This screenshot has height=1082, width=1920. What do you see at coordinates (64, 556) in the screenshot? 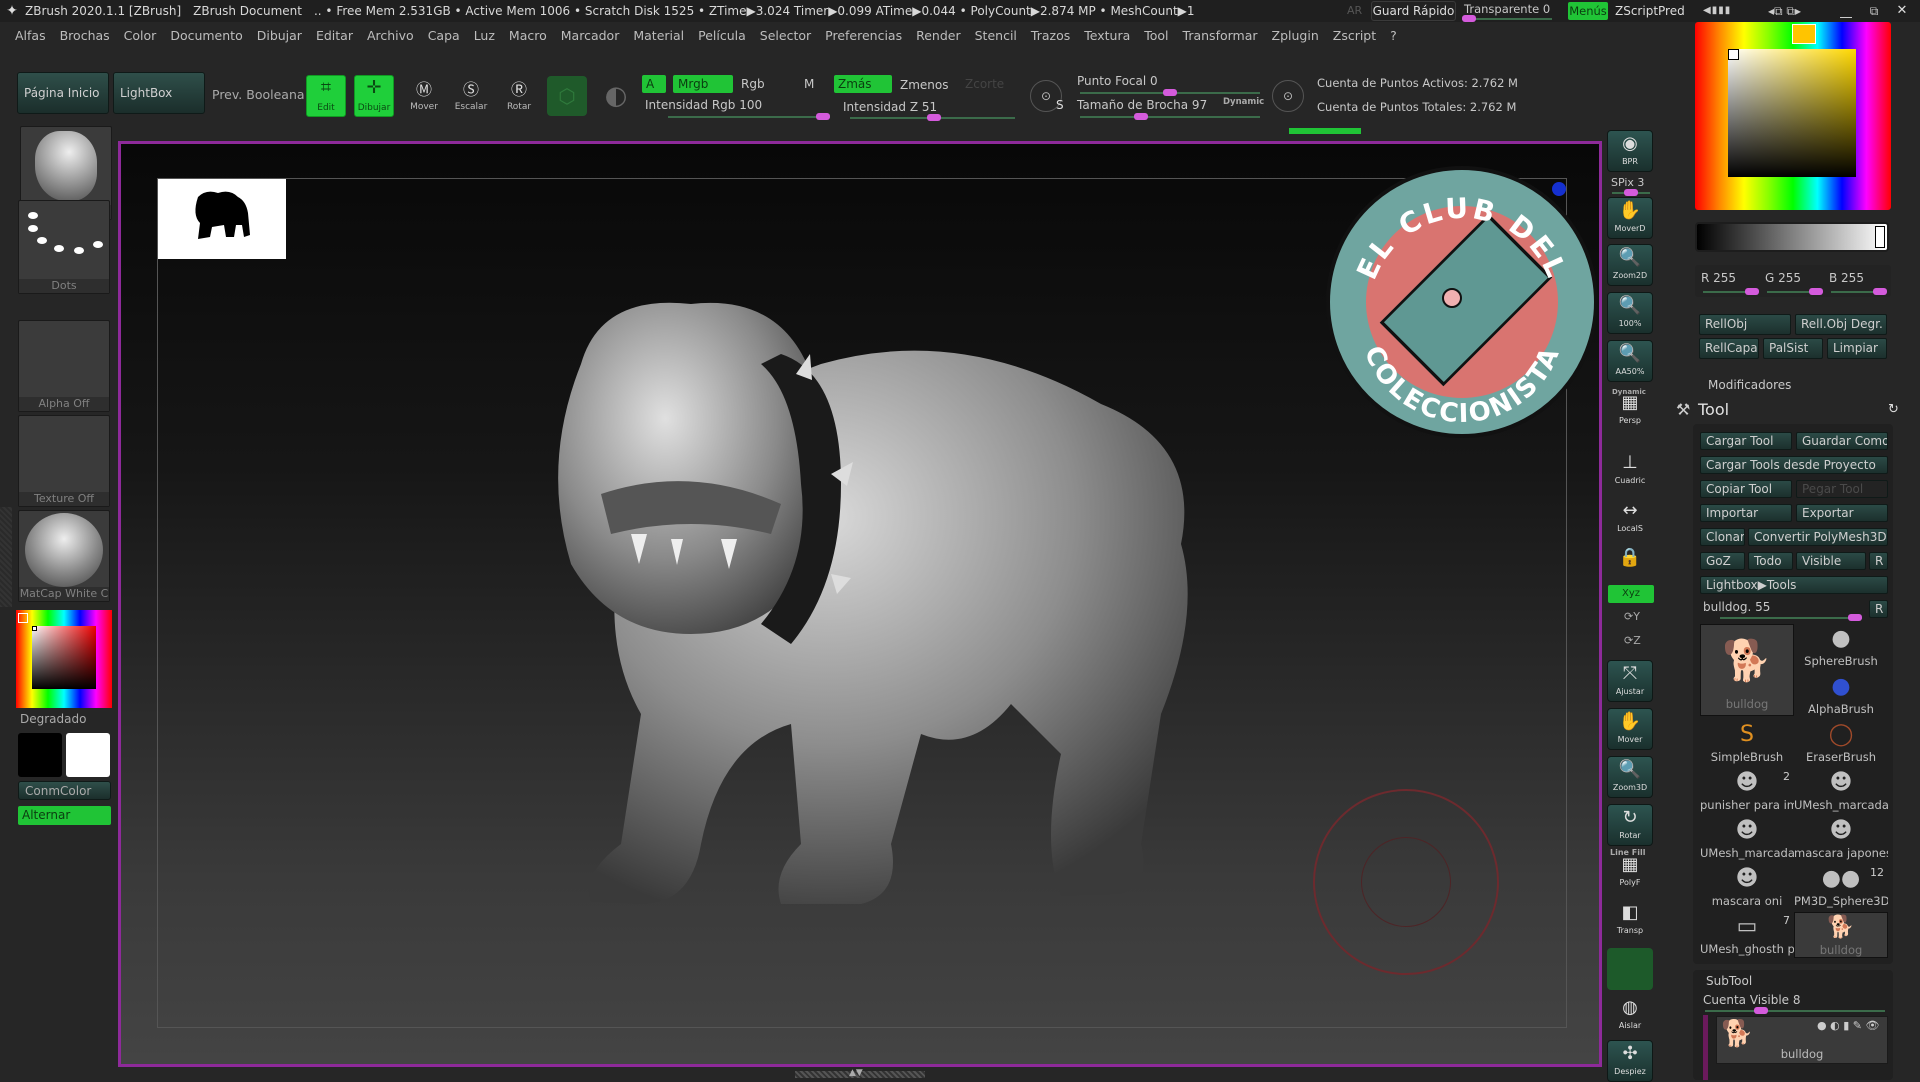
I see `material-selector: MatCap White C` at bounding box center [64, 556].